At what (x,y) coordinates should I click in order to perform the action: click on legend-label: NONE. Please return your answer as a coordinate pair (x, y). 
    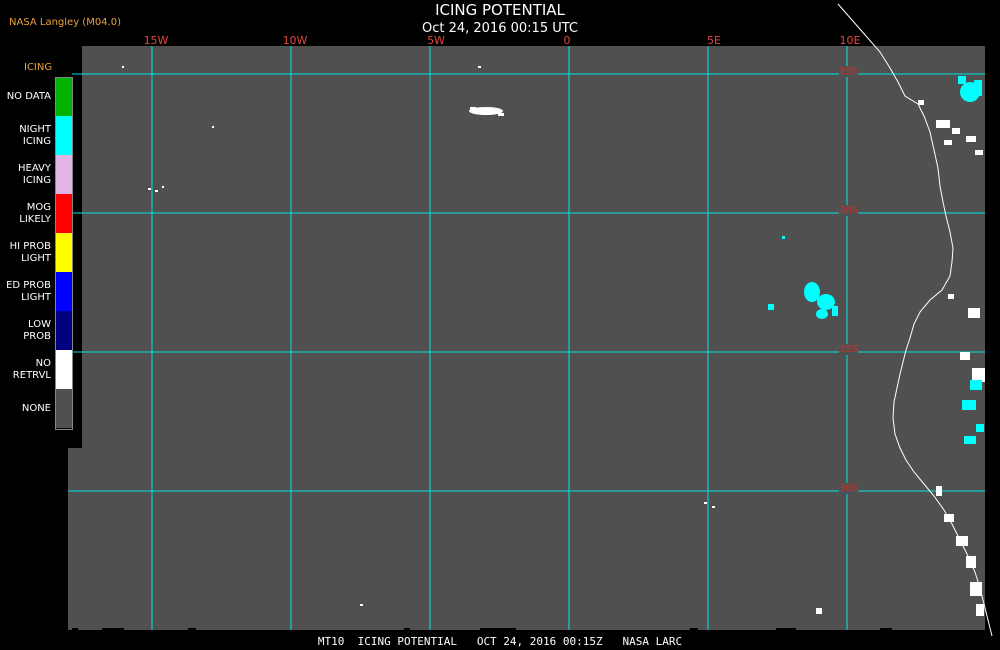
    Looking at the image, I should click on (36, 408).